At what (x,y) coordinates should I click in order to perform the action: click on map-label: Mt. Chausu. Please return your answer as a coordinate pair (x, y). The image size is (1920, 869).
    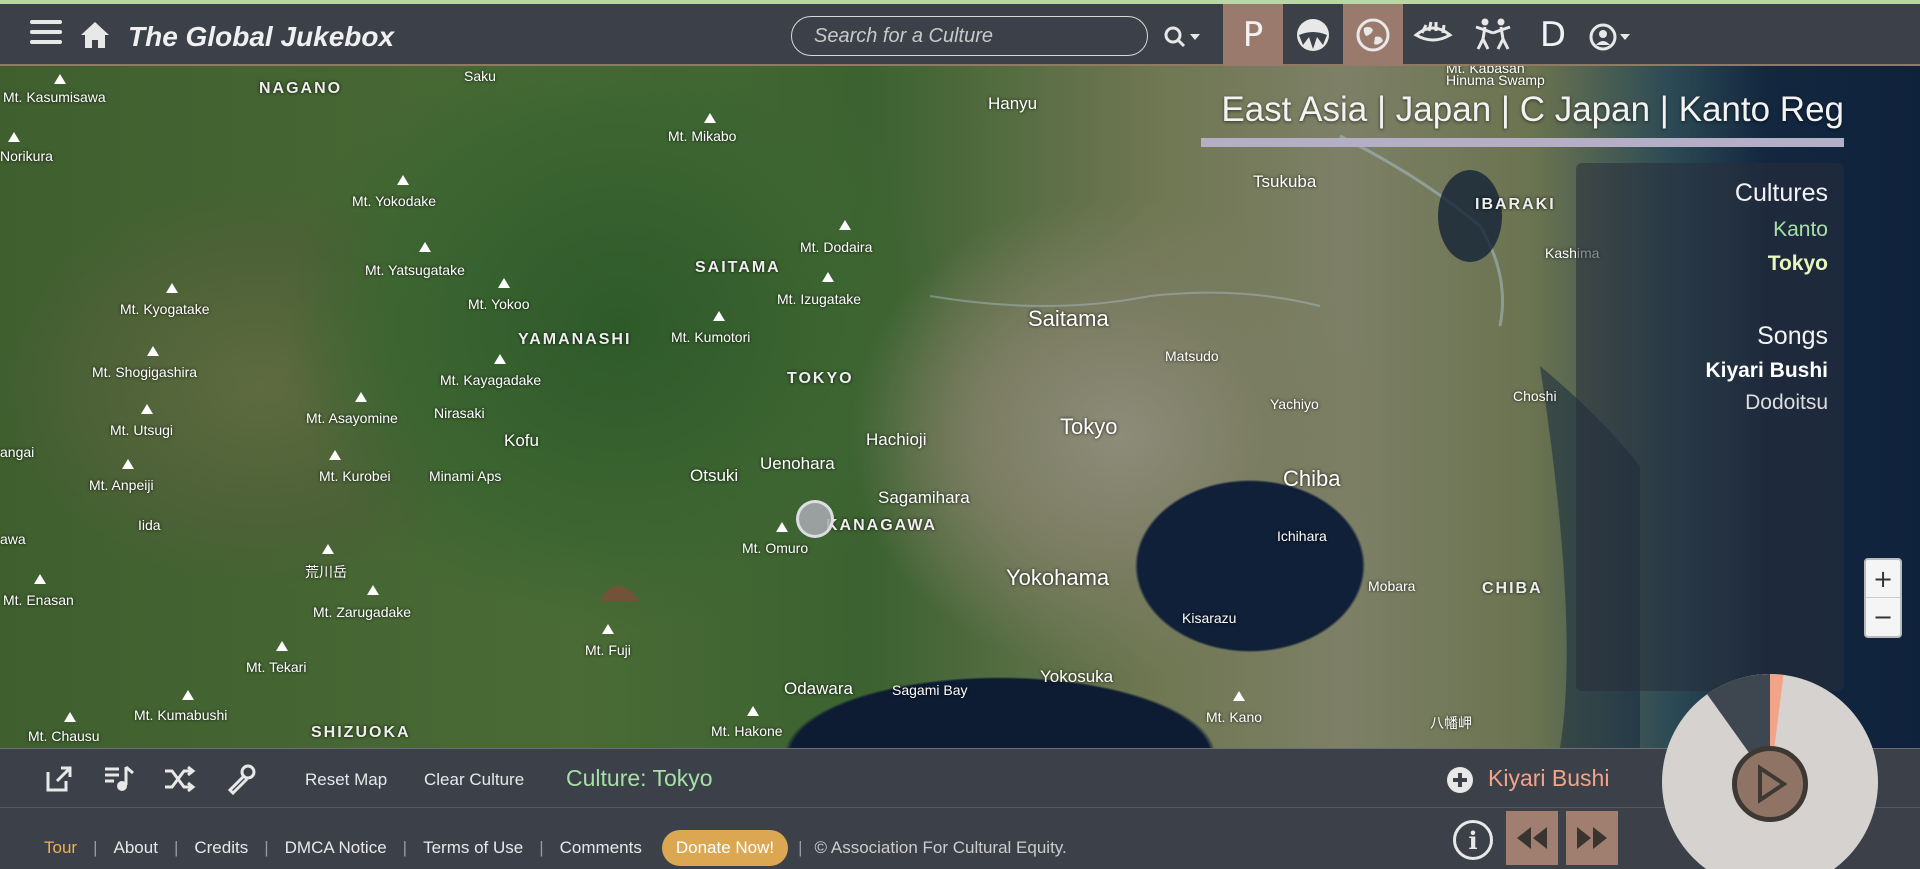
    Looking at the image, I should click on (64, 736).